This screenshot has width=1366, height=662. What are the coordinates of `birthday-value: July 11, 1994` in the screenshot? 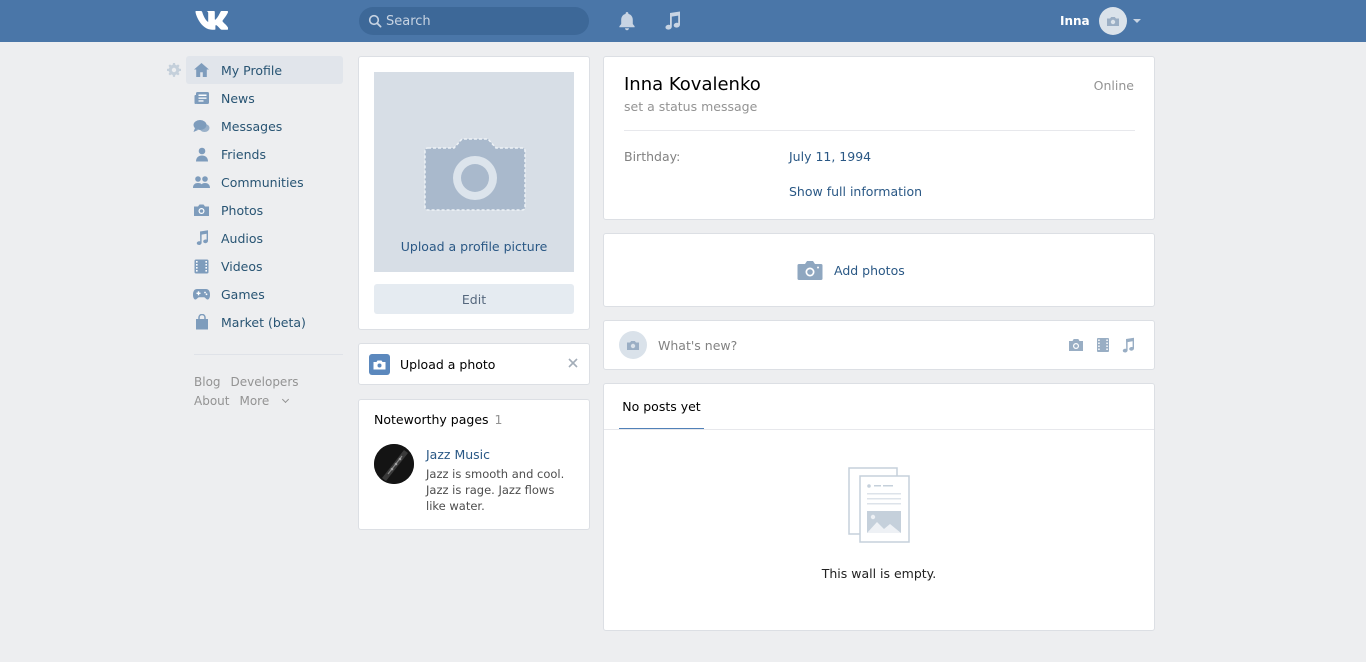 It's located at (830, 156).